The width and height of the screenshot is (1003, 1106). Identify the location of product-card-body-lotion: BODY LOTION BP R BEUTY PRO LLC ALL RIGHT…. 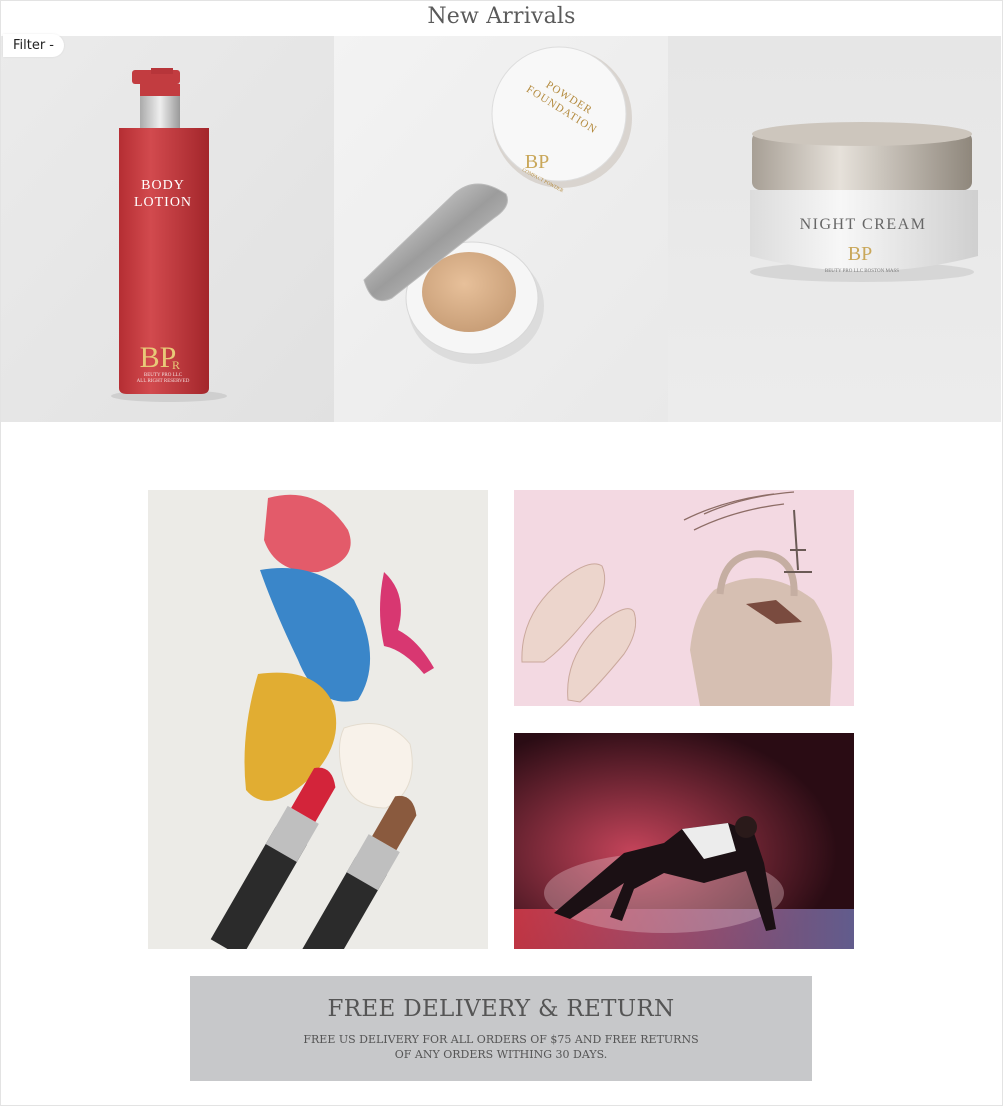
(168, 229).